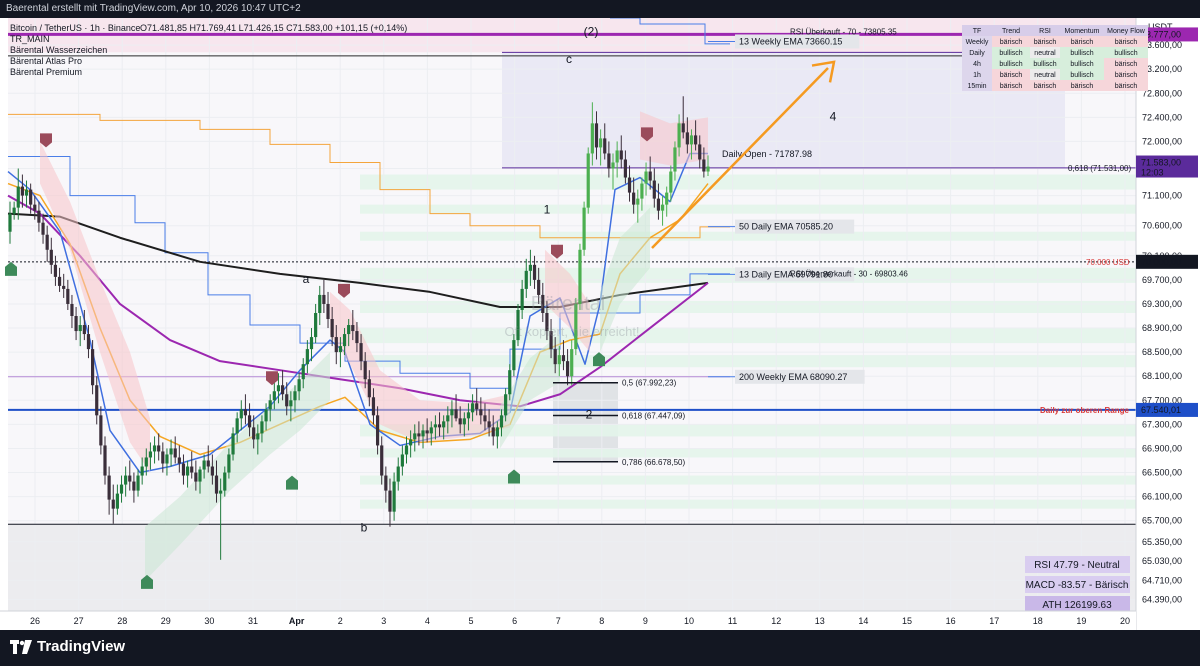 Image resolution: width=1200 pixels, height=666 pixels. I want to click on time-axis-tick: 26, so click(35, 621).